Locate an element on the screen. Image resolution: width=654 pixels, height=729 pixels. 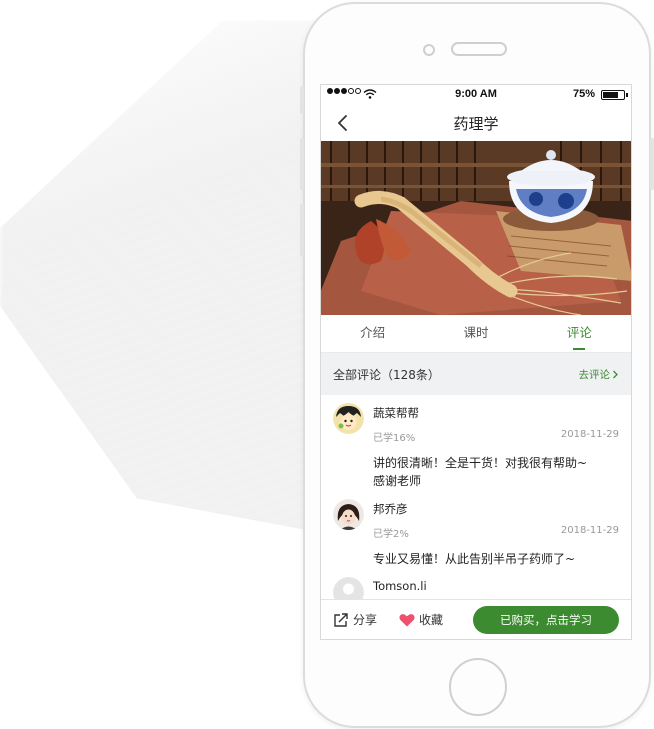
tab-lessons: 课时 is located at coordinates (475, 333).